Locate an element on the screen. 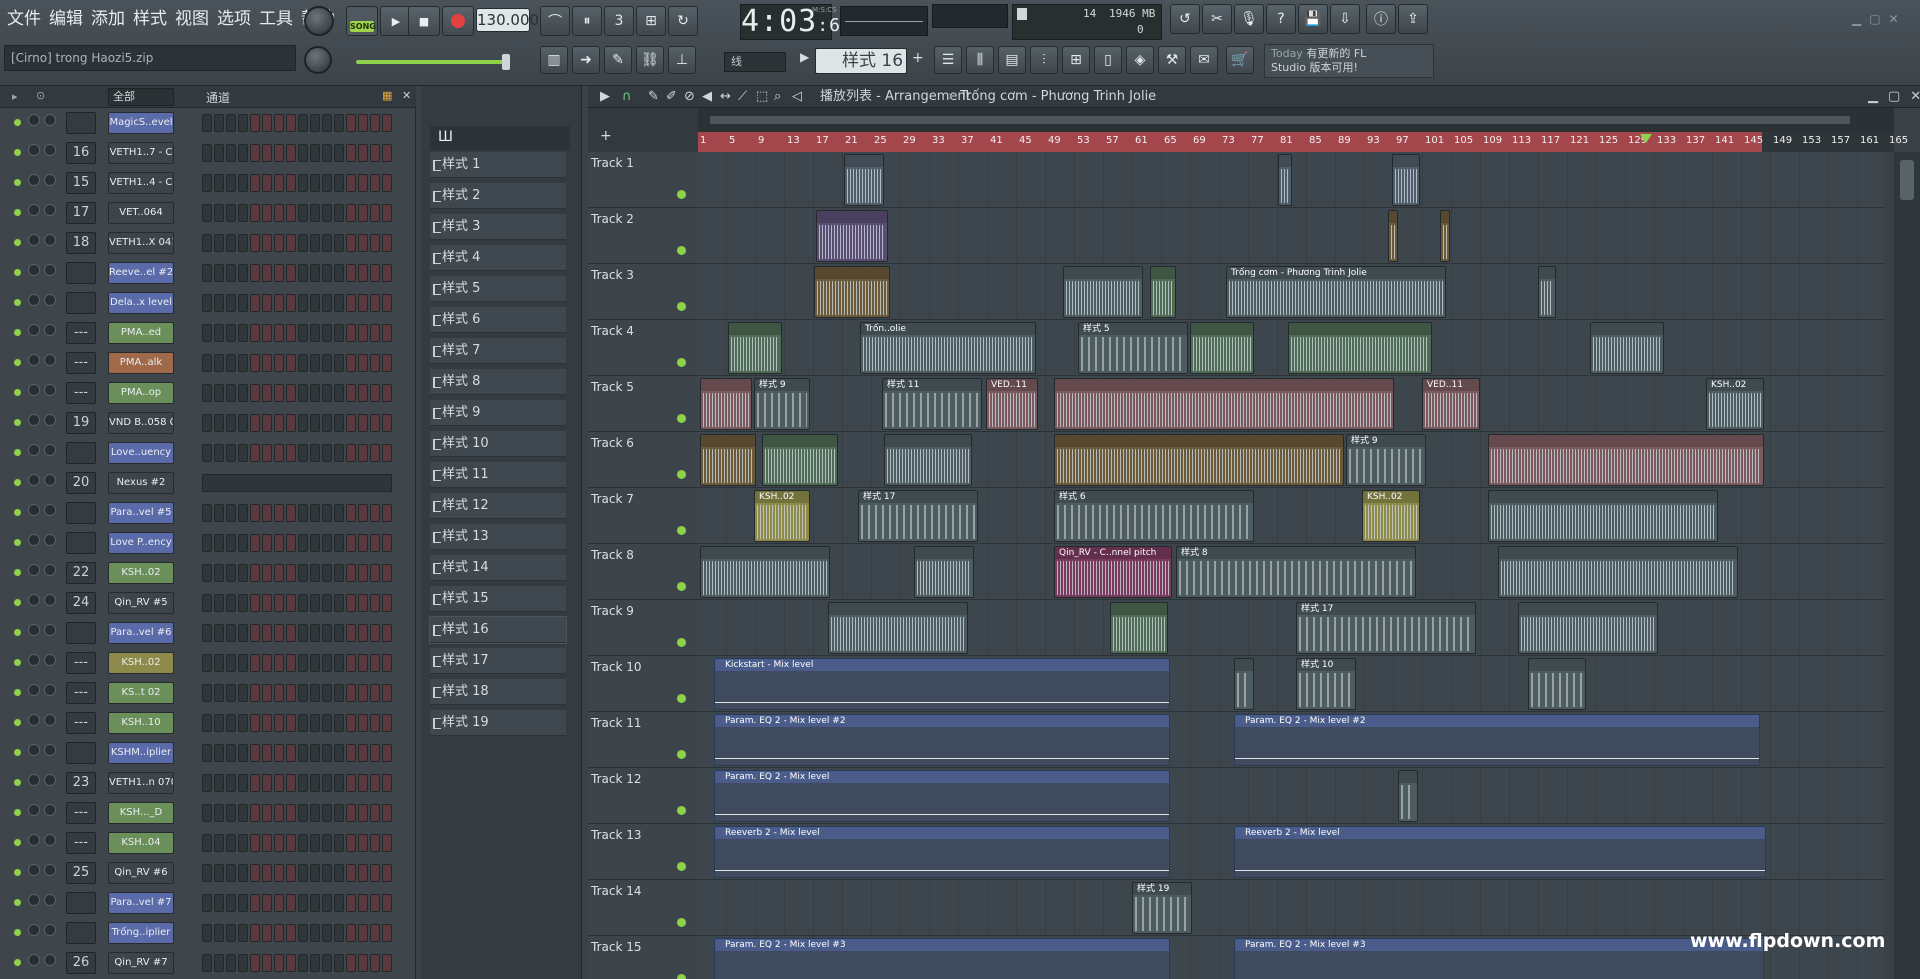  track-header: Track 12 is located at coordinates (643, 796).